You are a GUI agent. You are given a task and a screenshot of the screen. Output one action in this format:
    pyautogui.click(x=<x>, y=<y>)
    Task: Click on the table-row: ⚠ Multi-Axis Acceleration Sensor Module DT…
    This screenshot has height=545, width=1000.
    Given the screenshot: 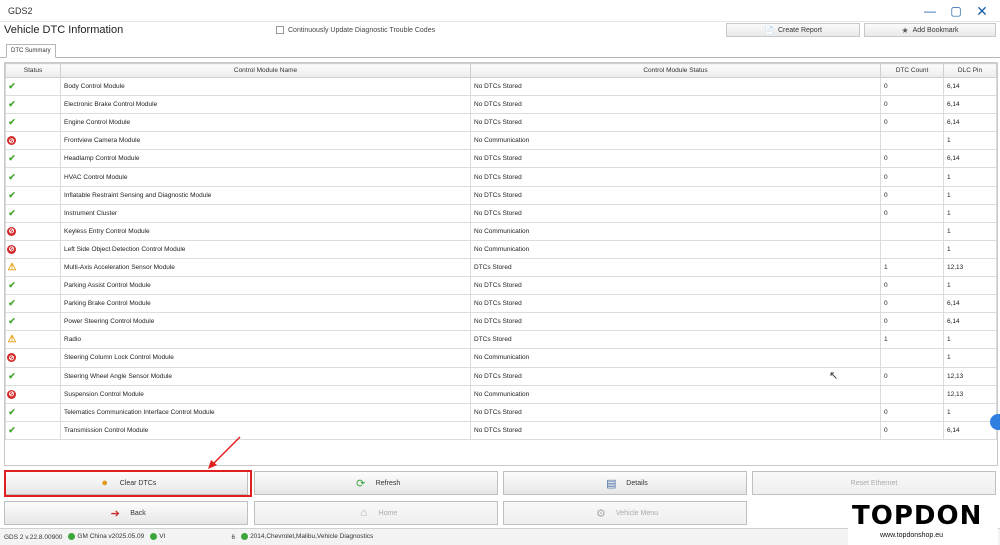 What is the action you would take?
    pyautogui.click(x=501, y=267)
    